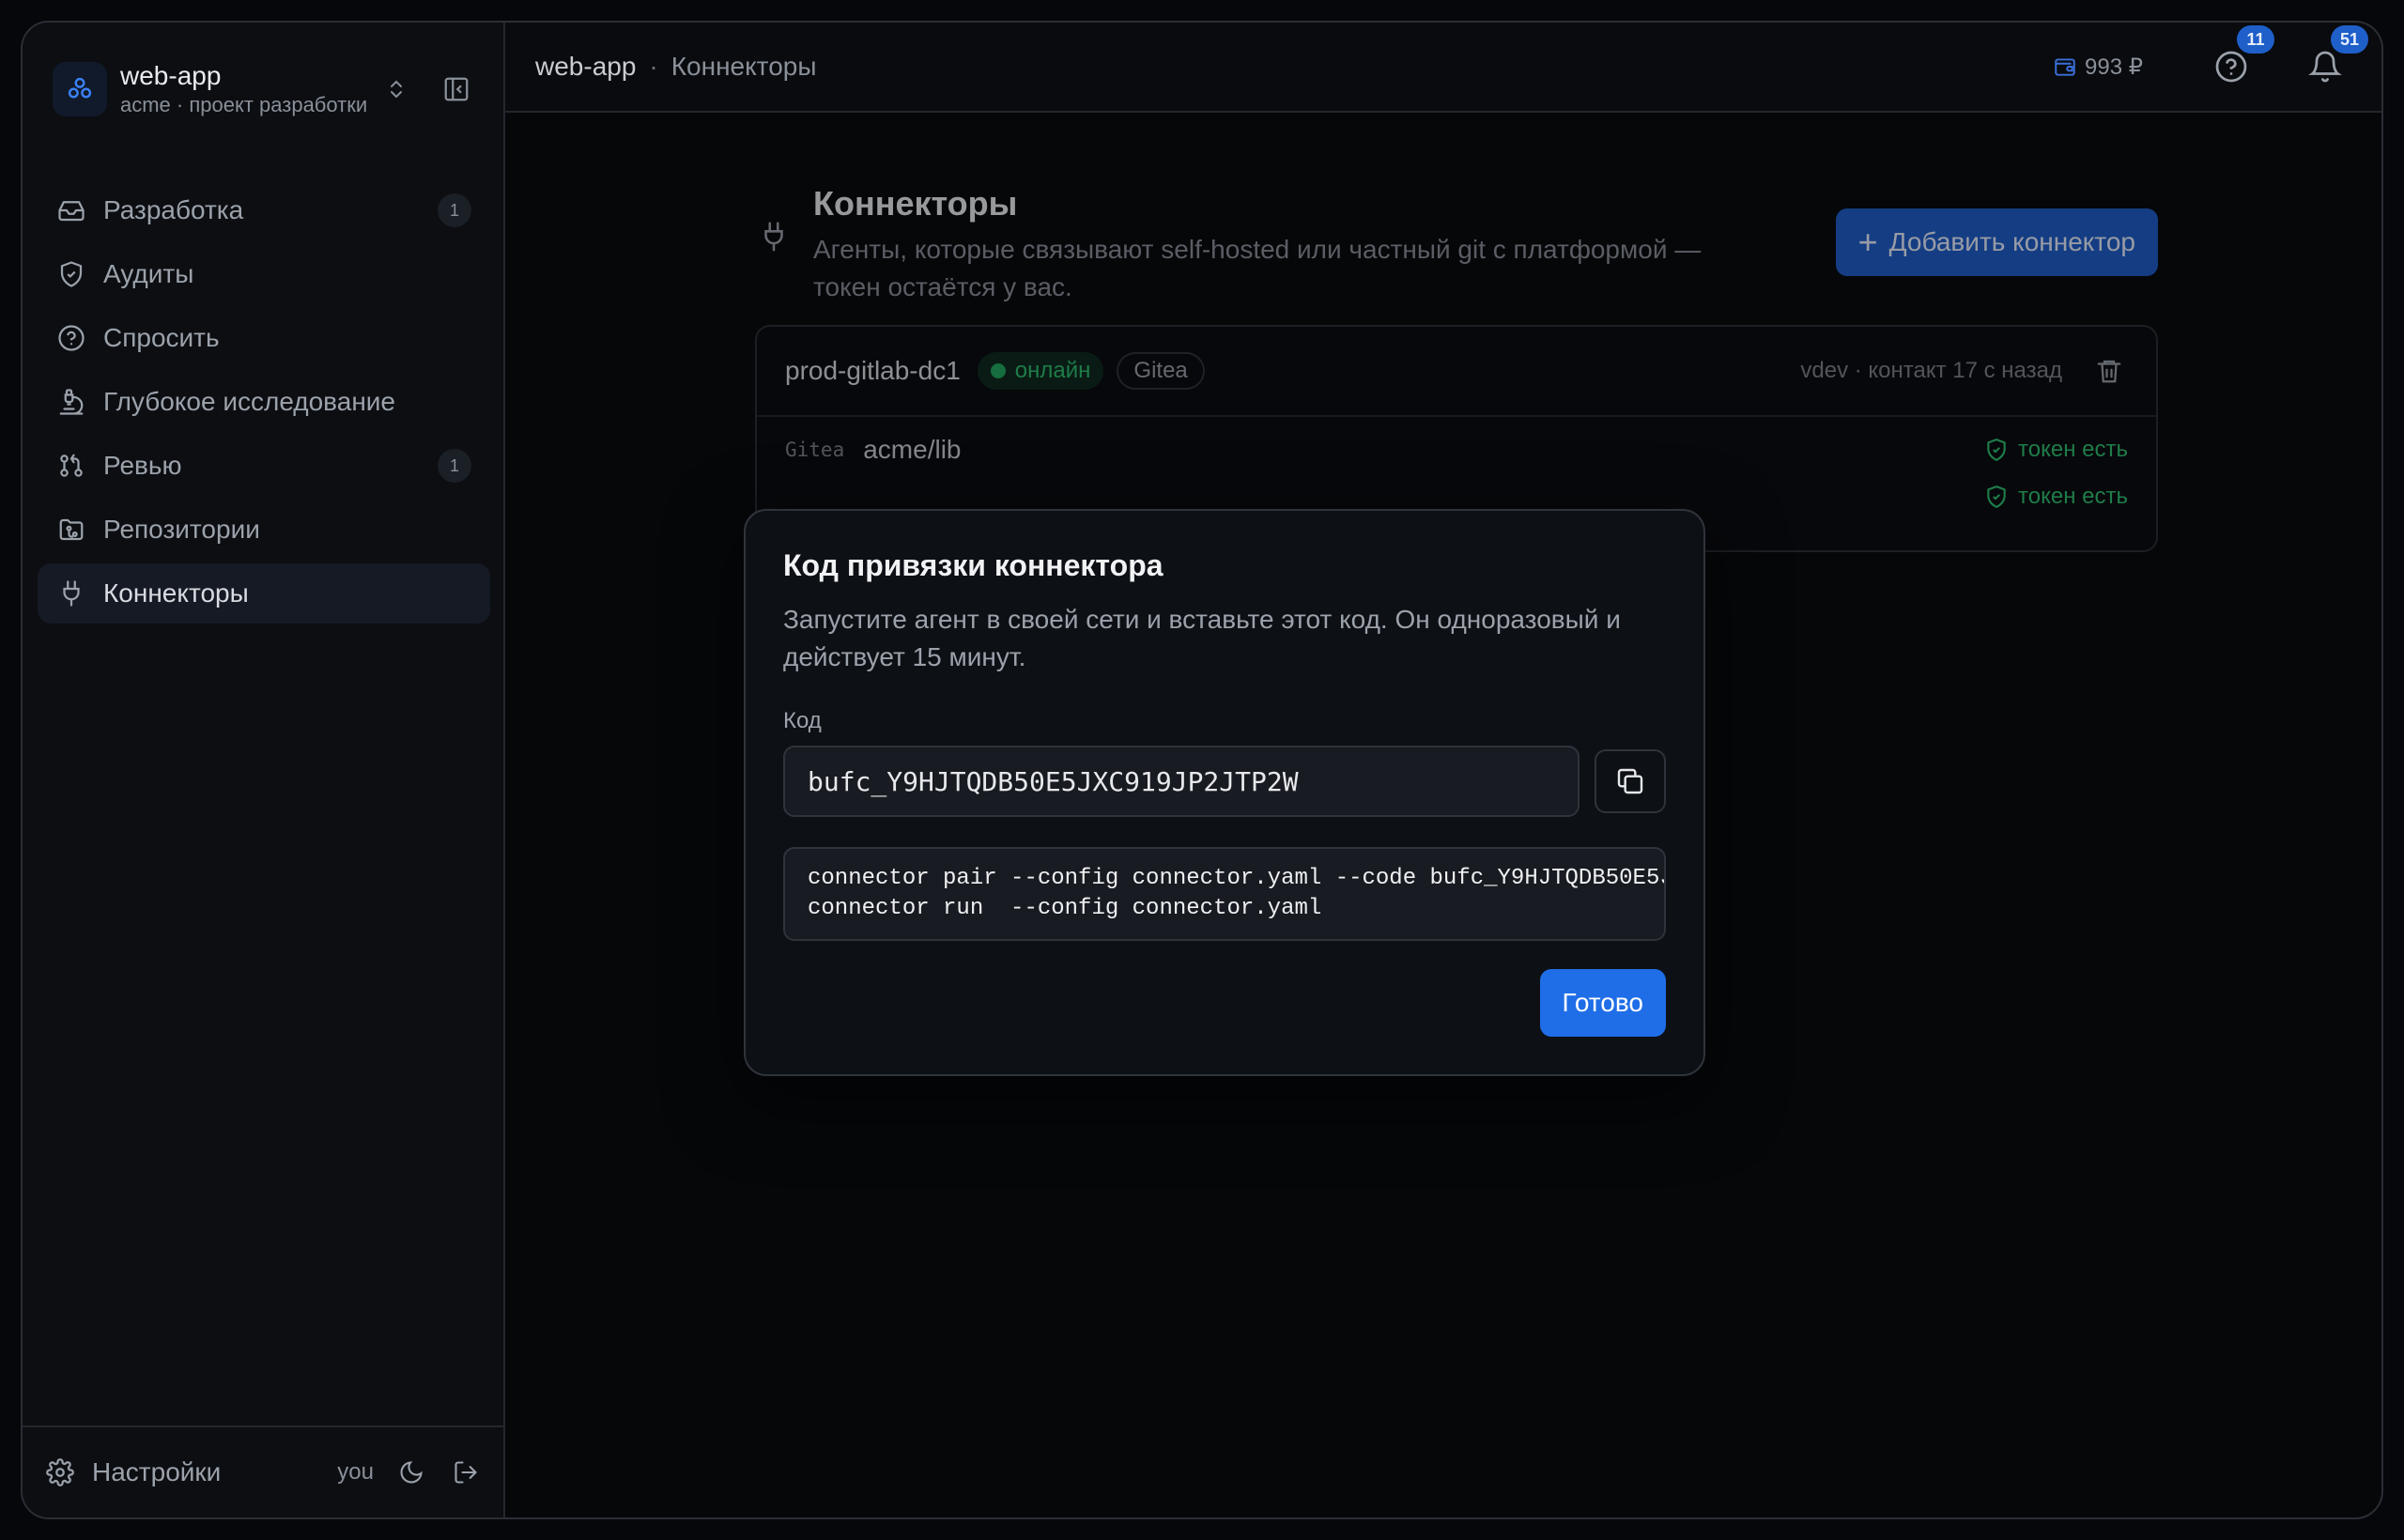 Image resolution: width=2404 pixels, height=1540 pixels. I want to click on copy-code-button, so click(1630, 781).